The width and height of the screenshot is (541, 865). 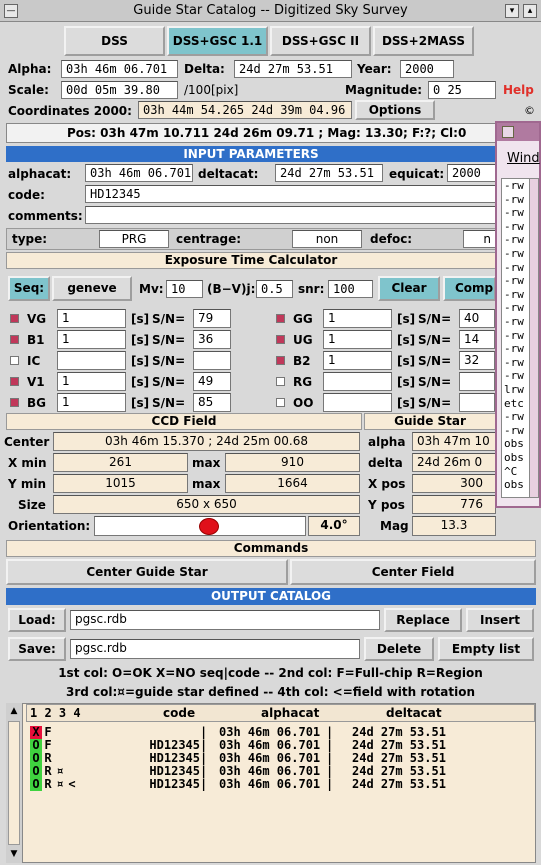 What do you see at coordinates (357, 381) in the screenshot?
I see `filter-time-rg` at bounding box center [357, 381].